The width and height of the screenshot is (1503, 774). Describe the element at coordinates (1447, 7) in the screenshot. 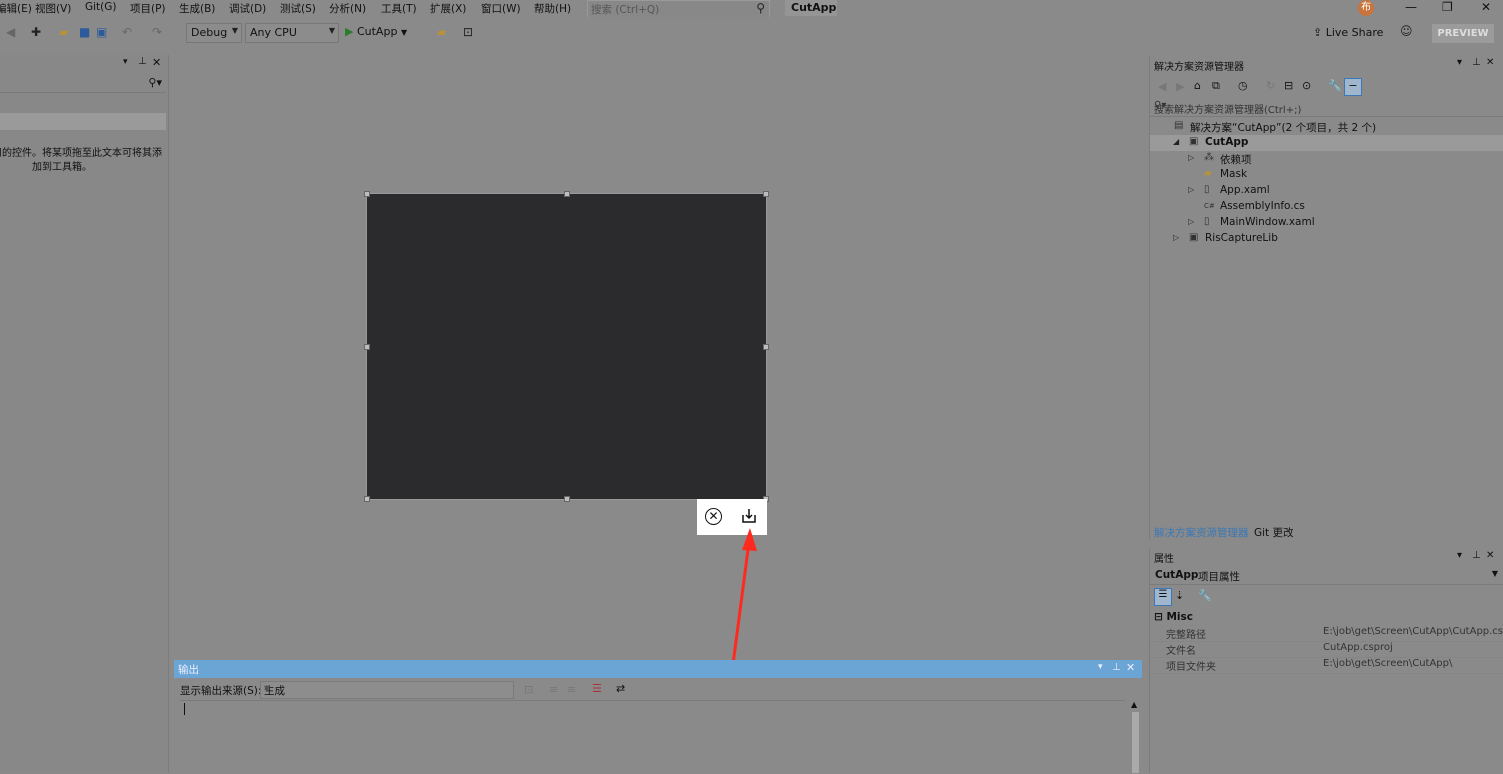

I see `restore-icon: ❐` at that location.